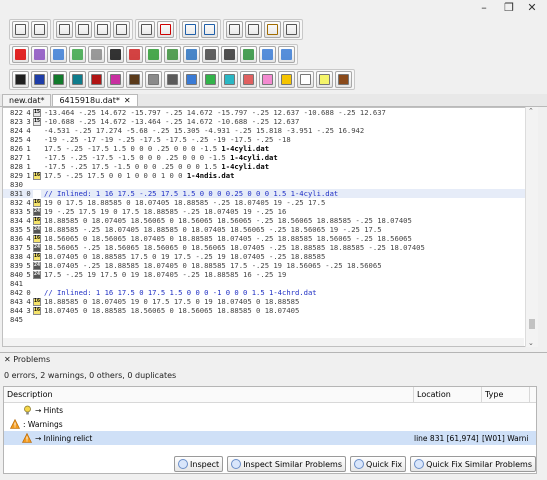 The width and height of the screenshot is (547, 480). I want to click on tab-close-icon: ✕, so click(127, 100).